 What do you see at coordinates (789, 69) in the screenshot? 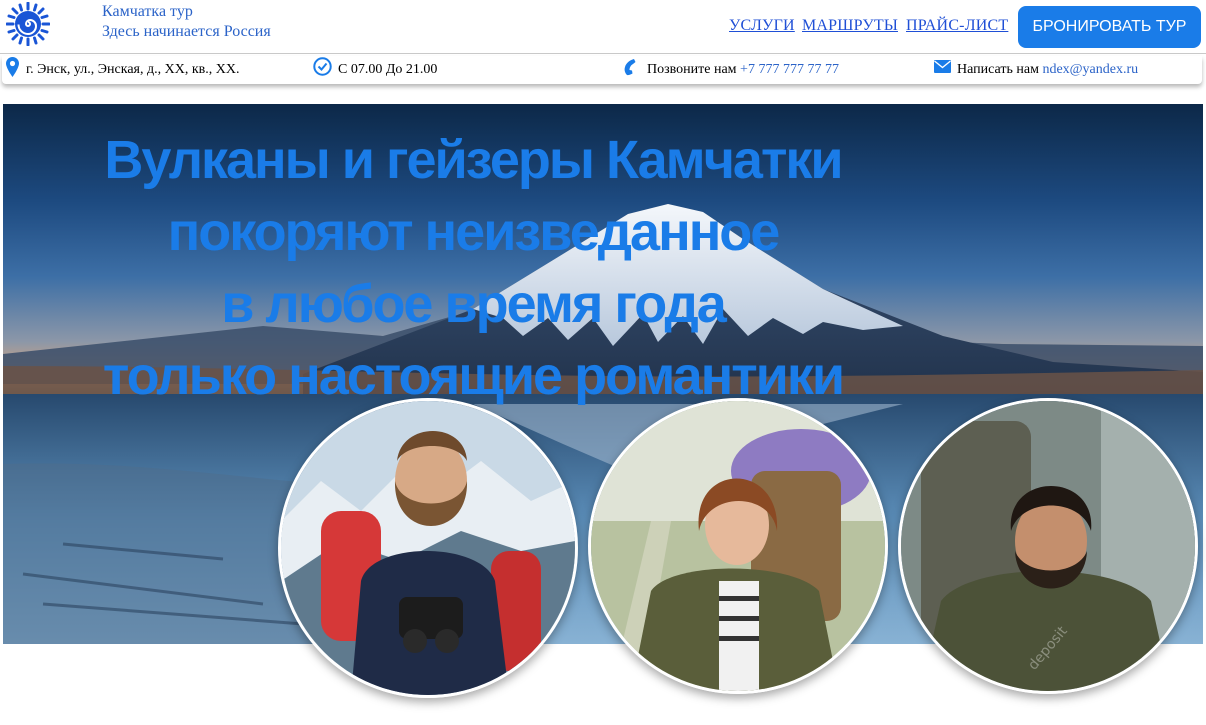
I see `phone-link: +7 777 777 77 77` at bounding box center [789, 69].